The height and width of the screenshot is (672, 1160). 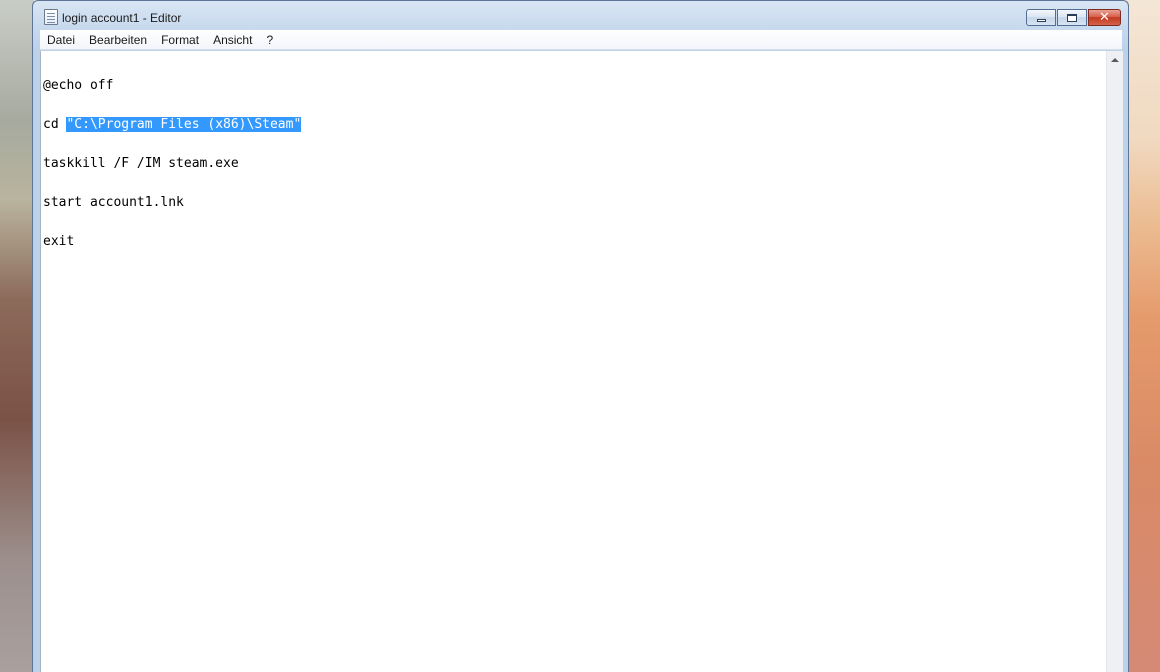 What do you see at coordinates (574, 124) in the screenshot?
I see `text-line: cd "C:\Program Files (x86)\Steam"` at bounding box center [574, 124].